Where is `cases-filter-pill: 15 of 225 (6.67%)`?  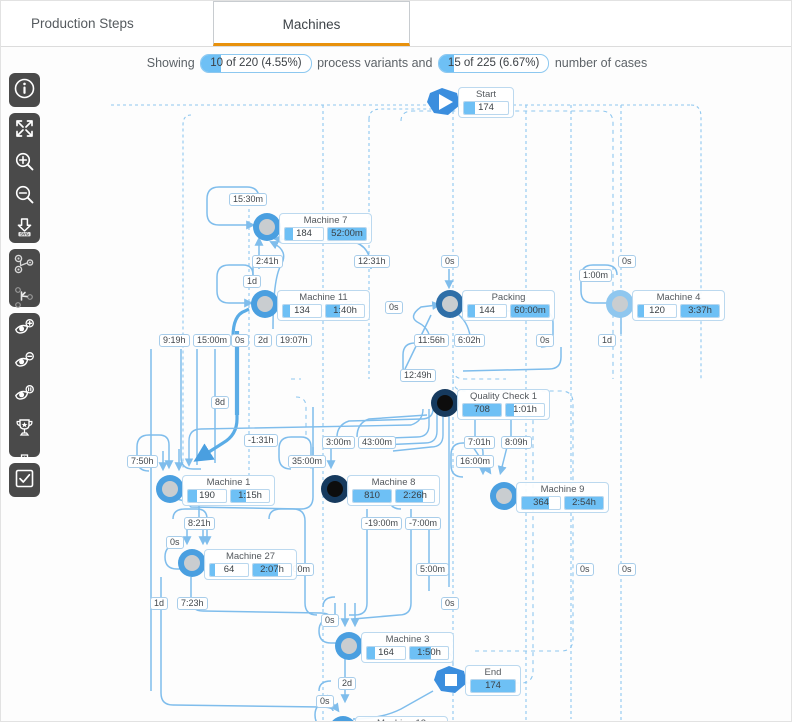 cases-filter-pill: 15 of 225 (6.67%) is located at coordinates (493, 64).